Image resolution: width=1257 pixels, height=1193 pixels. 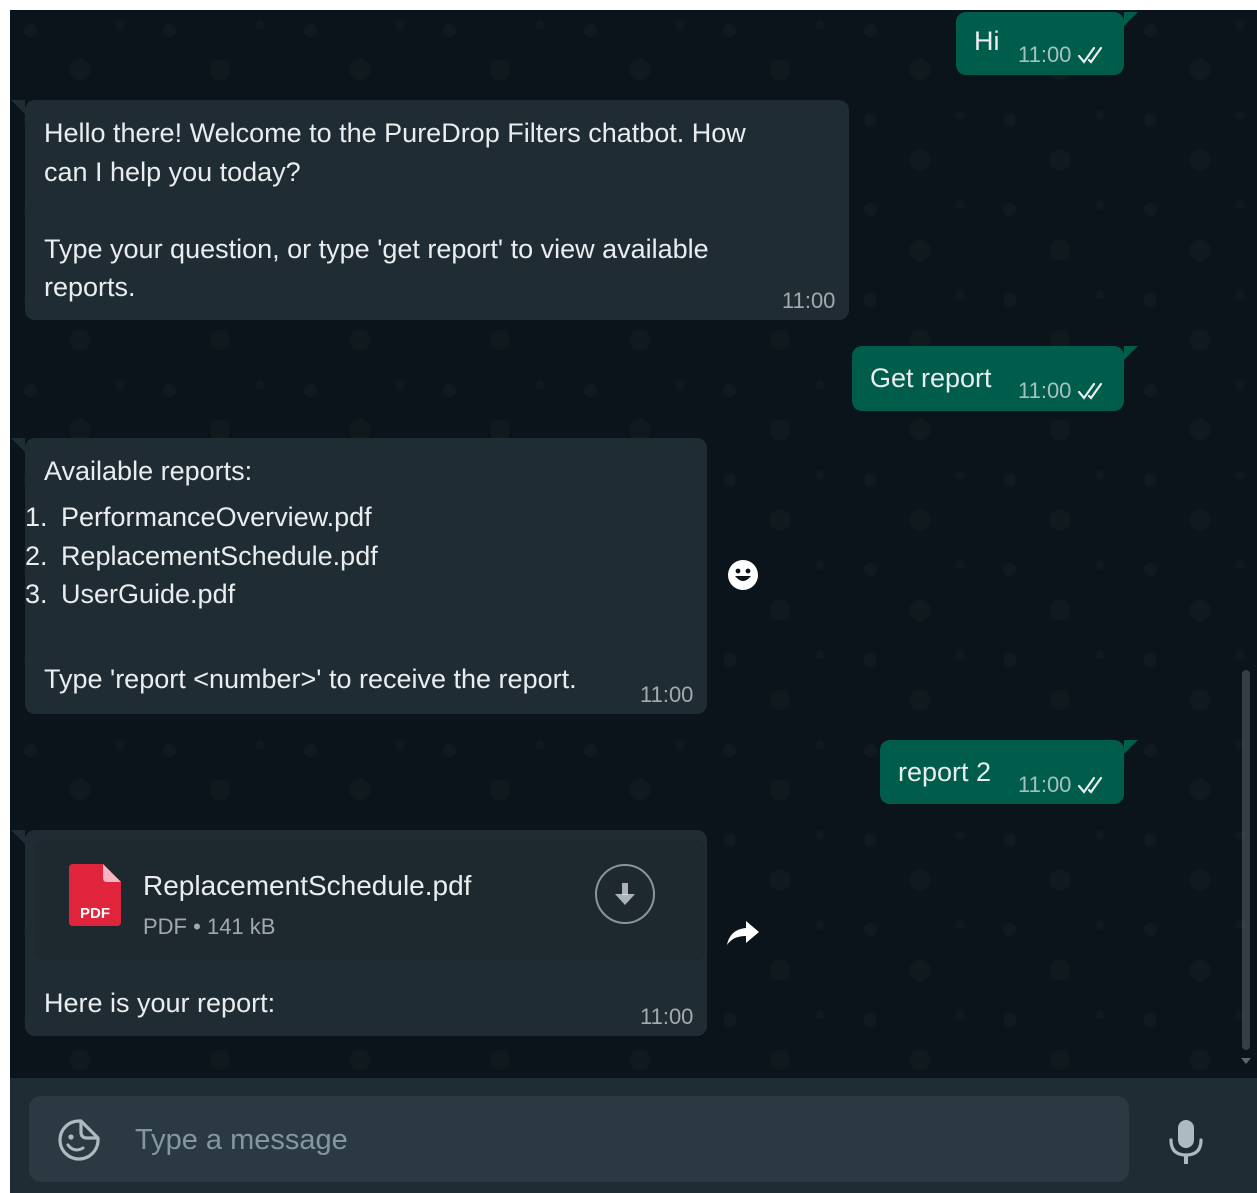 I want to click on message-text: report 2, so click(x=945, y=772).